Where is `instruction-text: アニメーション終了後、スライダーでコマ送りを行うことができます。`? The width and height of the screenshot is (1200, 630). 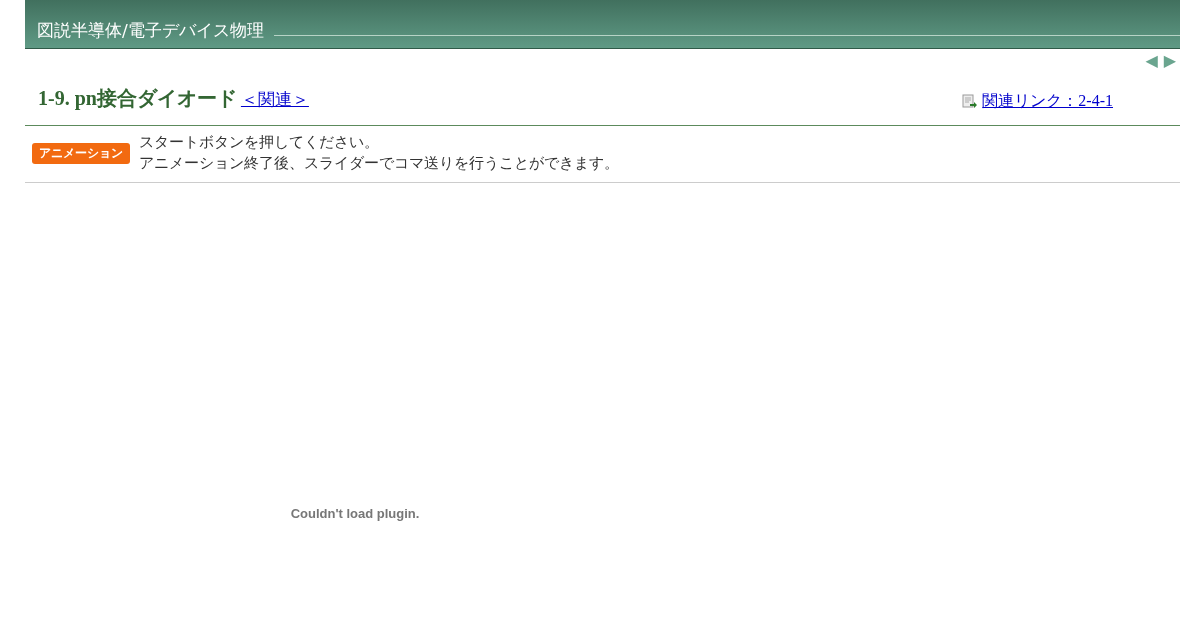 instruction-text: アニメーション終了後、スライダーでコマ送りを行うことができます。 is located at coordinates (379, 163).